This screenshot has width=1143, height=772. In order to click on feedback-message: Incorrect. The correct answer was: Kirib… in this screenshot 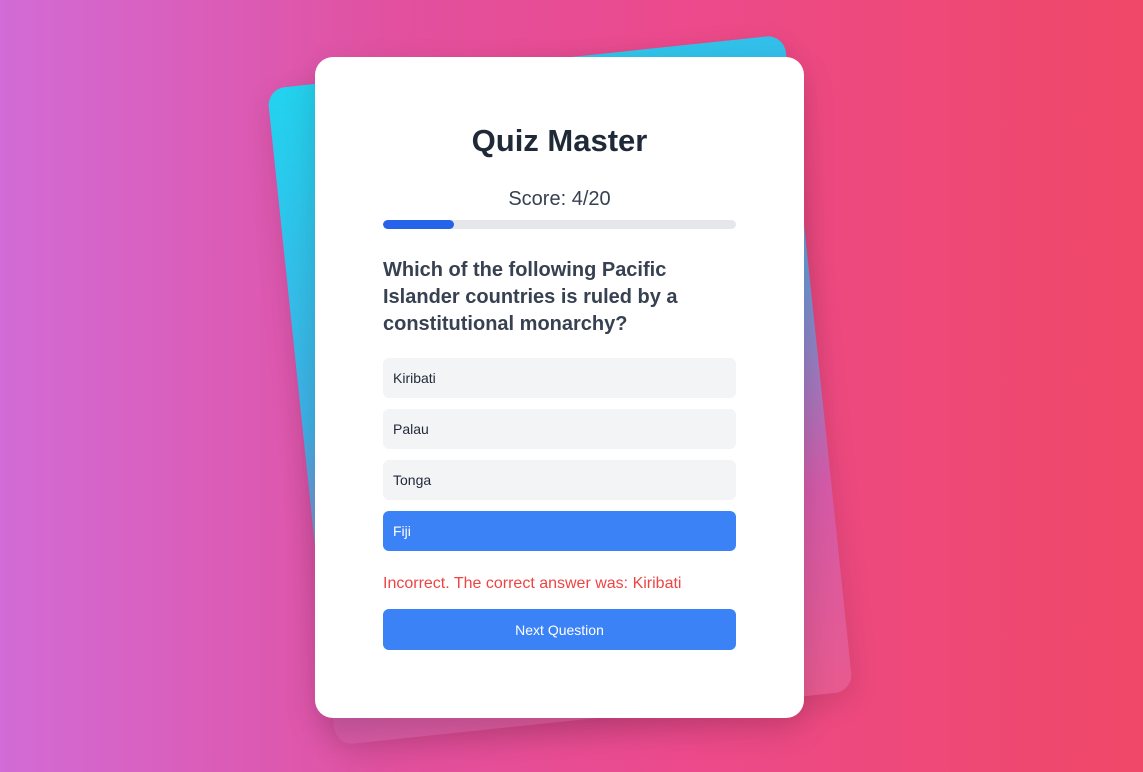, I will do `click(532, 583)`.